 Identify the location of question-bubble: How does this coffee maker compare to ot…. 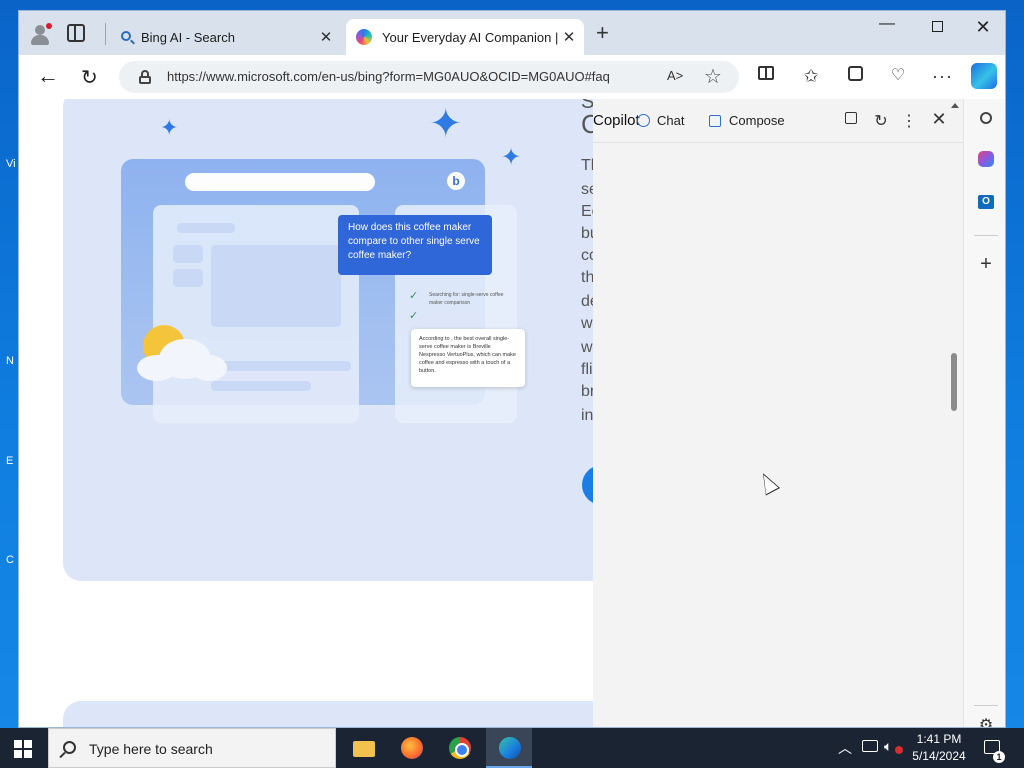
(415, 245).